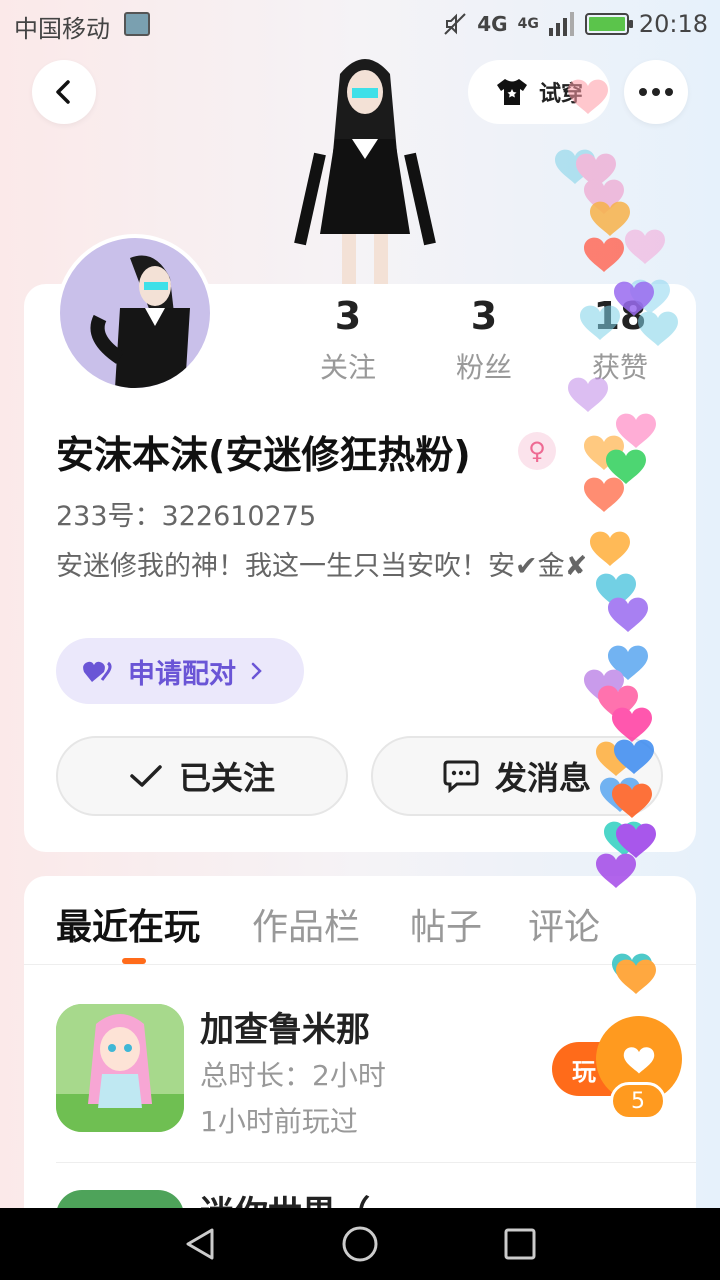 The image size is (720, 1280). I want to click on follow-button: 已关注, so click(202, 776).